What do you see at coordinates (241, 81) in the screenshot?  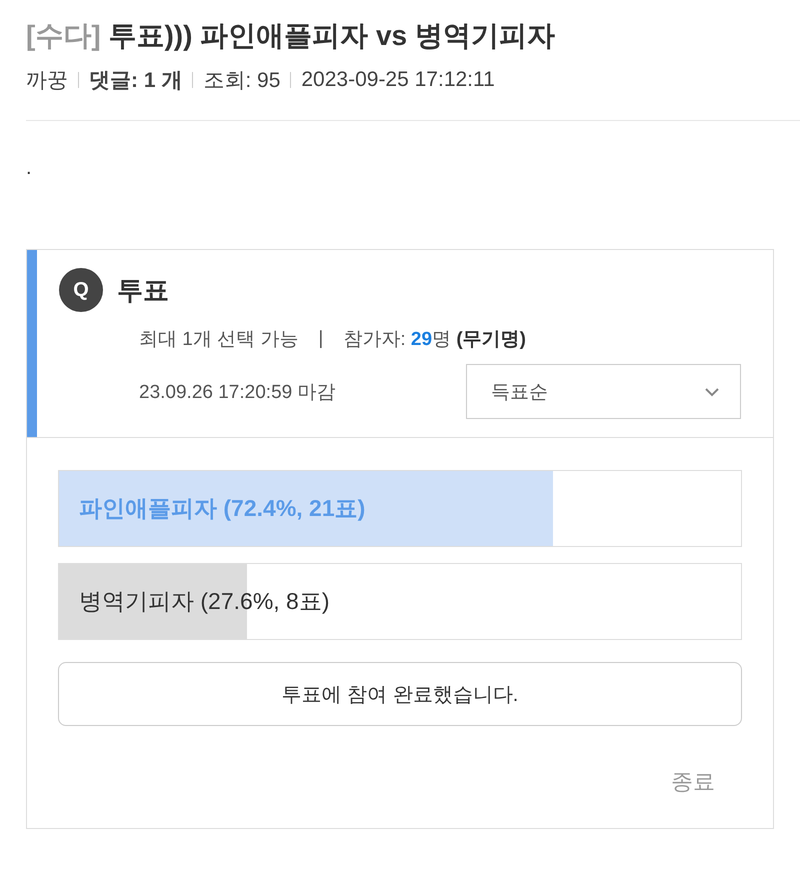 I see `post-meta: 조회: 95` at bounding box center [241, 81].